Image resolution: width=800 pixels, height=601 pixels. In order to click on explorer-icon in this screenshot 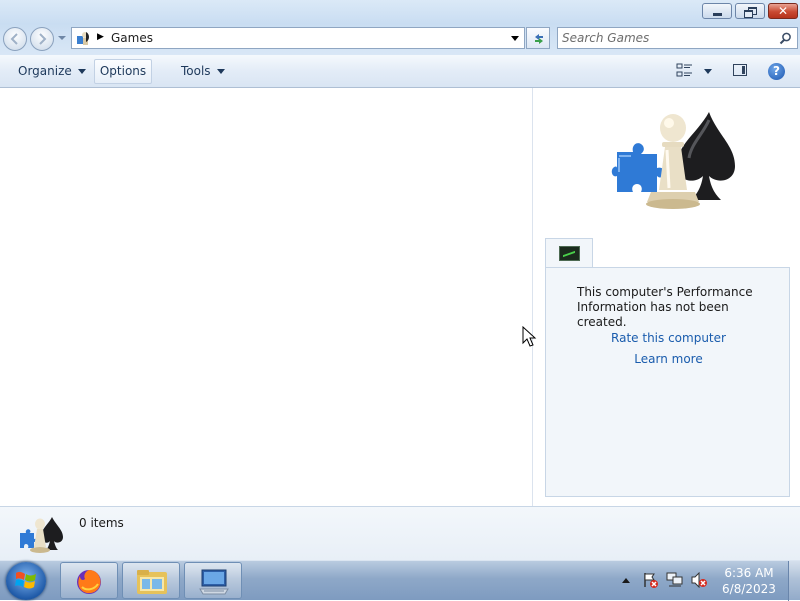, I will do `click(152, 582)`.